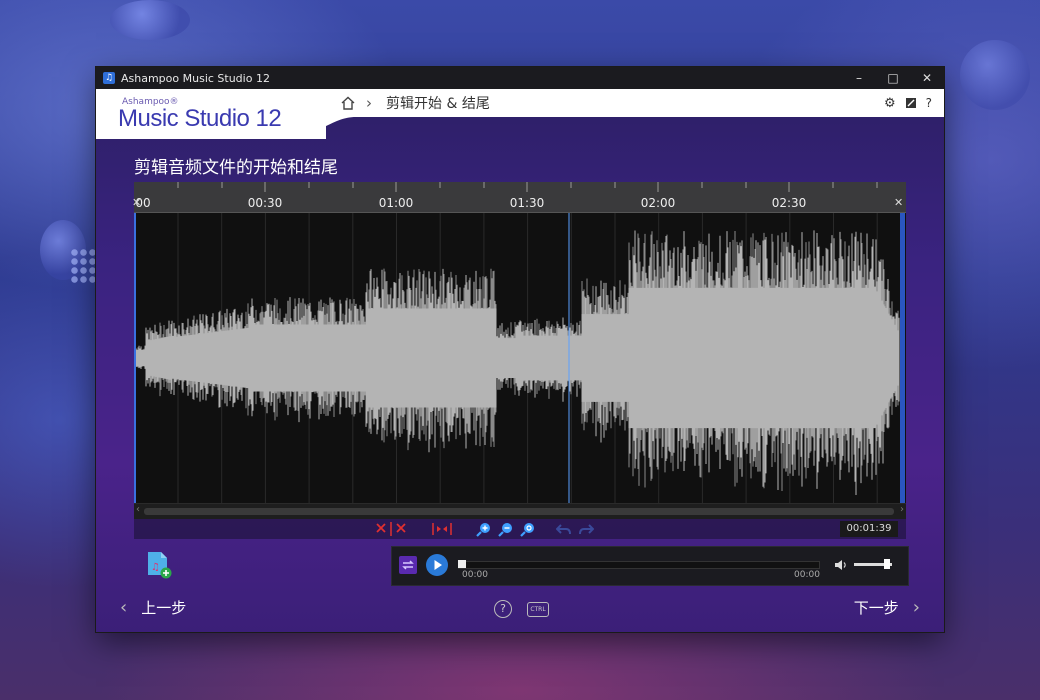  What do you see at coordinates (586, 529) in the screenshot?
I see `redo-icon` at bounding box center [586, 529].